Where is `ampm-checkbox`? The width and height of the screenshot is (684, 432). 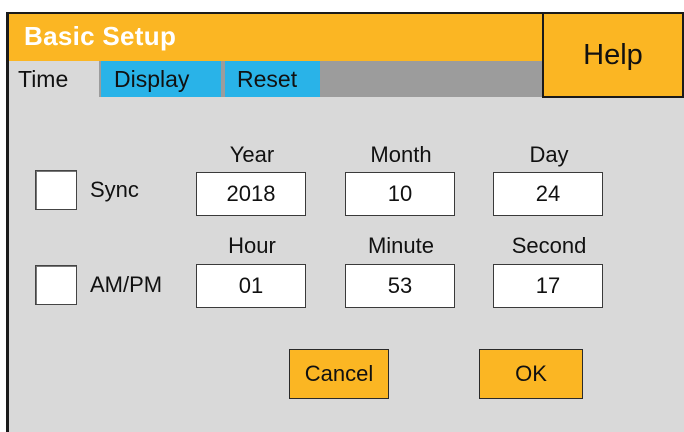 ampm-checkbox is located at coordinates (56, 285).